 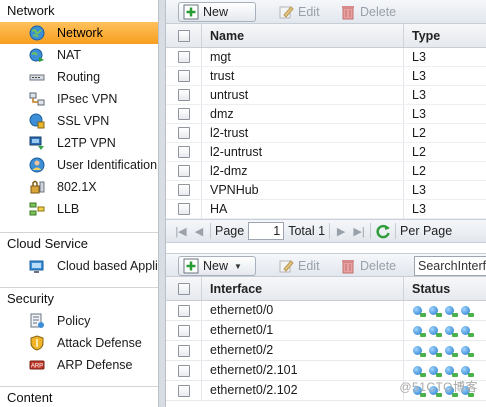 What do you see at coordinates (37, 121) in the screenshot?
I see `ssl-globe-icon` at bounding box center [37, 121].